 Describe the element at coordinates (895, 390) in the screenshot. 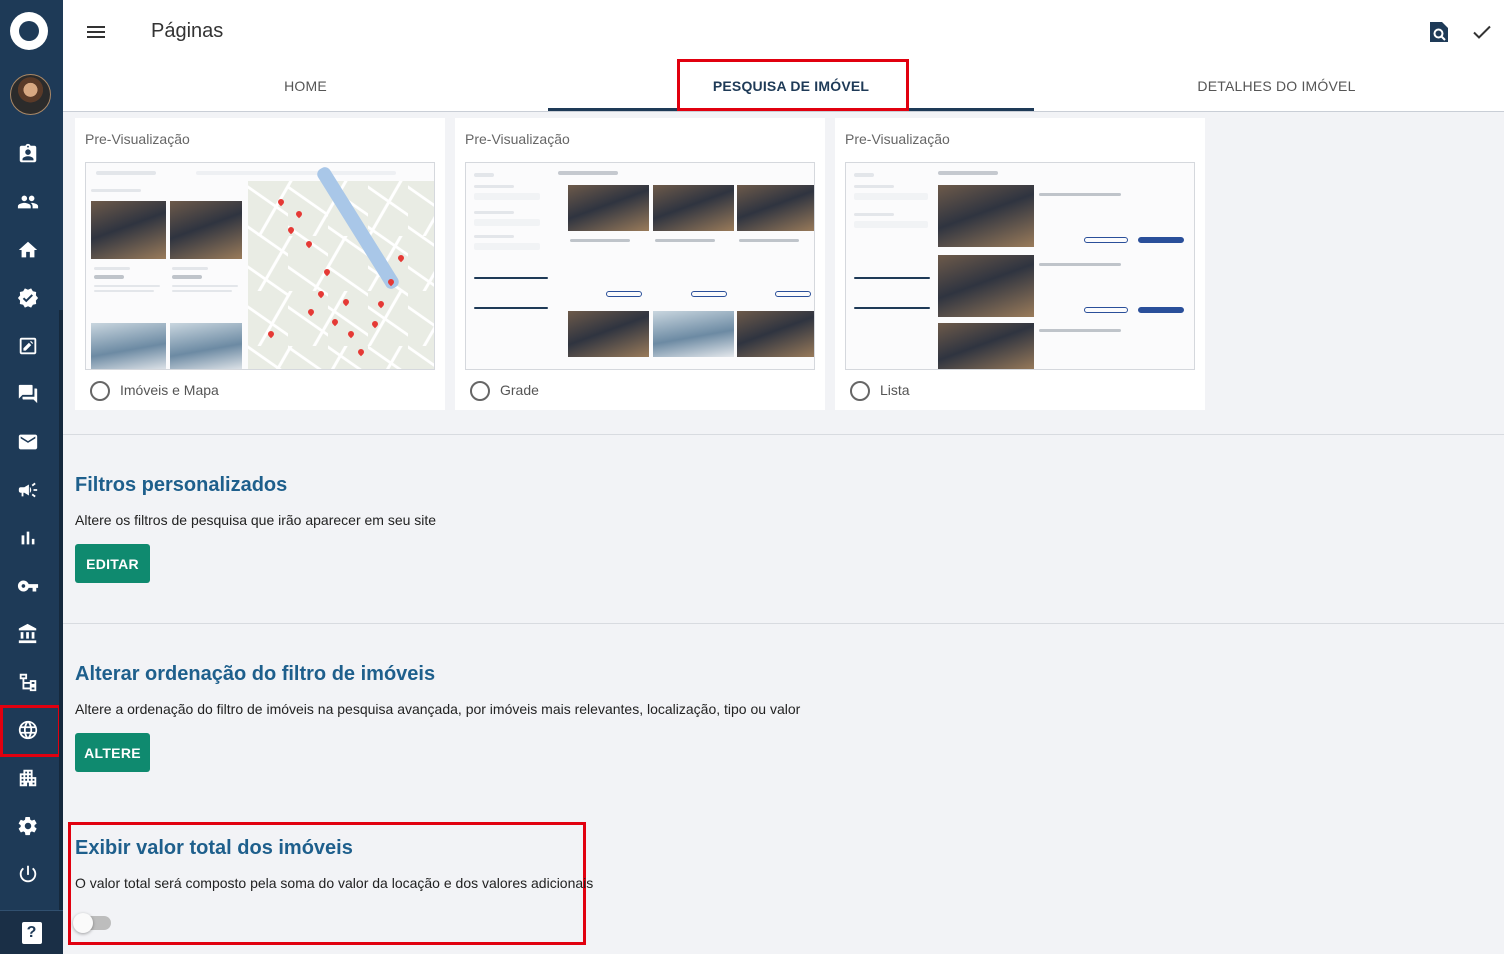

I see `radio-label: Lista` at that location.